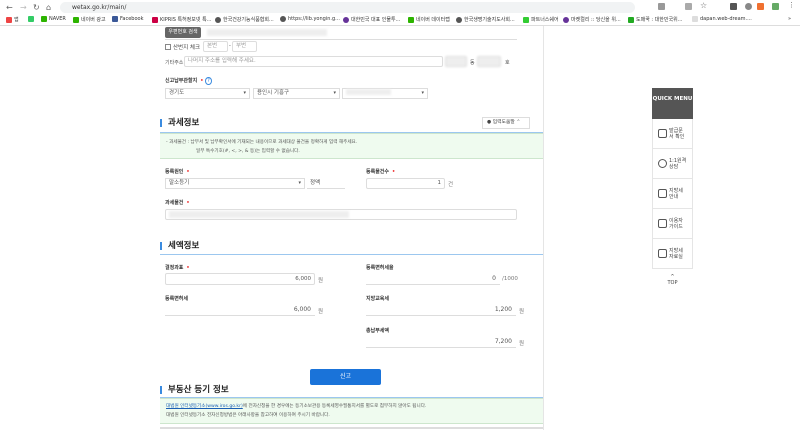 The image size is (800, 430). Describe the element at coordinates (405, 183) in the screenshot. I see `count-input: 1` at that location.